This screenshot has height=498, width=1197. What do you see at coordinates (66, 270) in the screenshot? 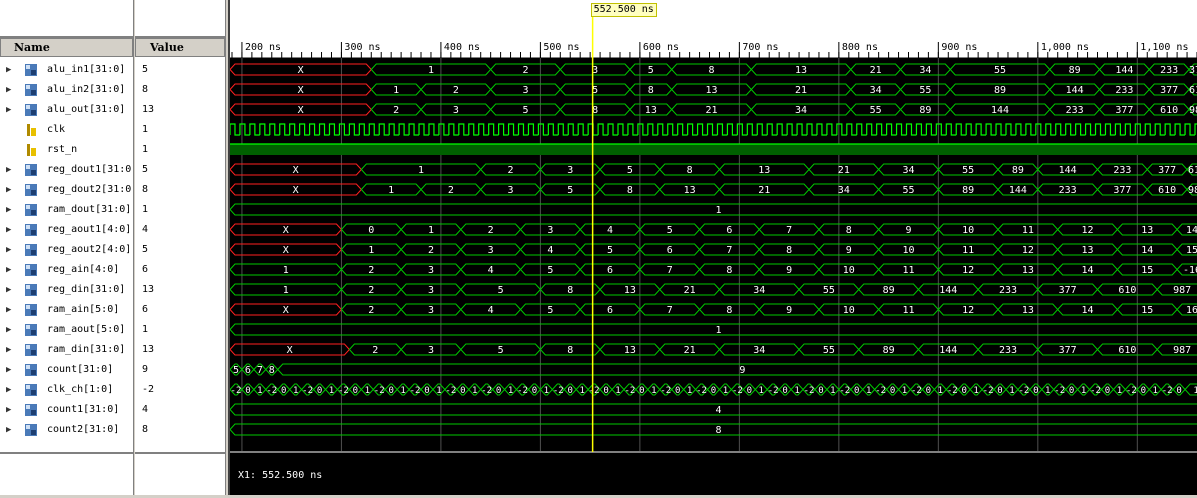
I see `signal-row: ▶ reg_ain[4:0]` at bounding box center [66, 270].